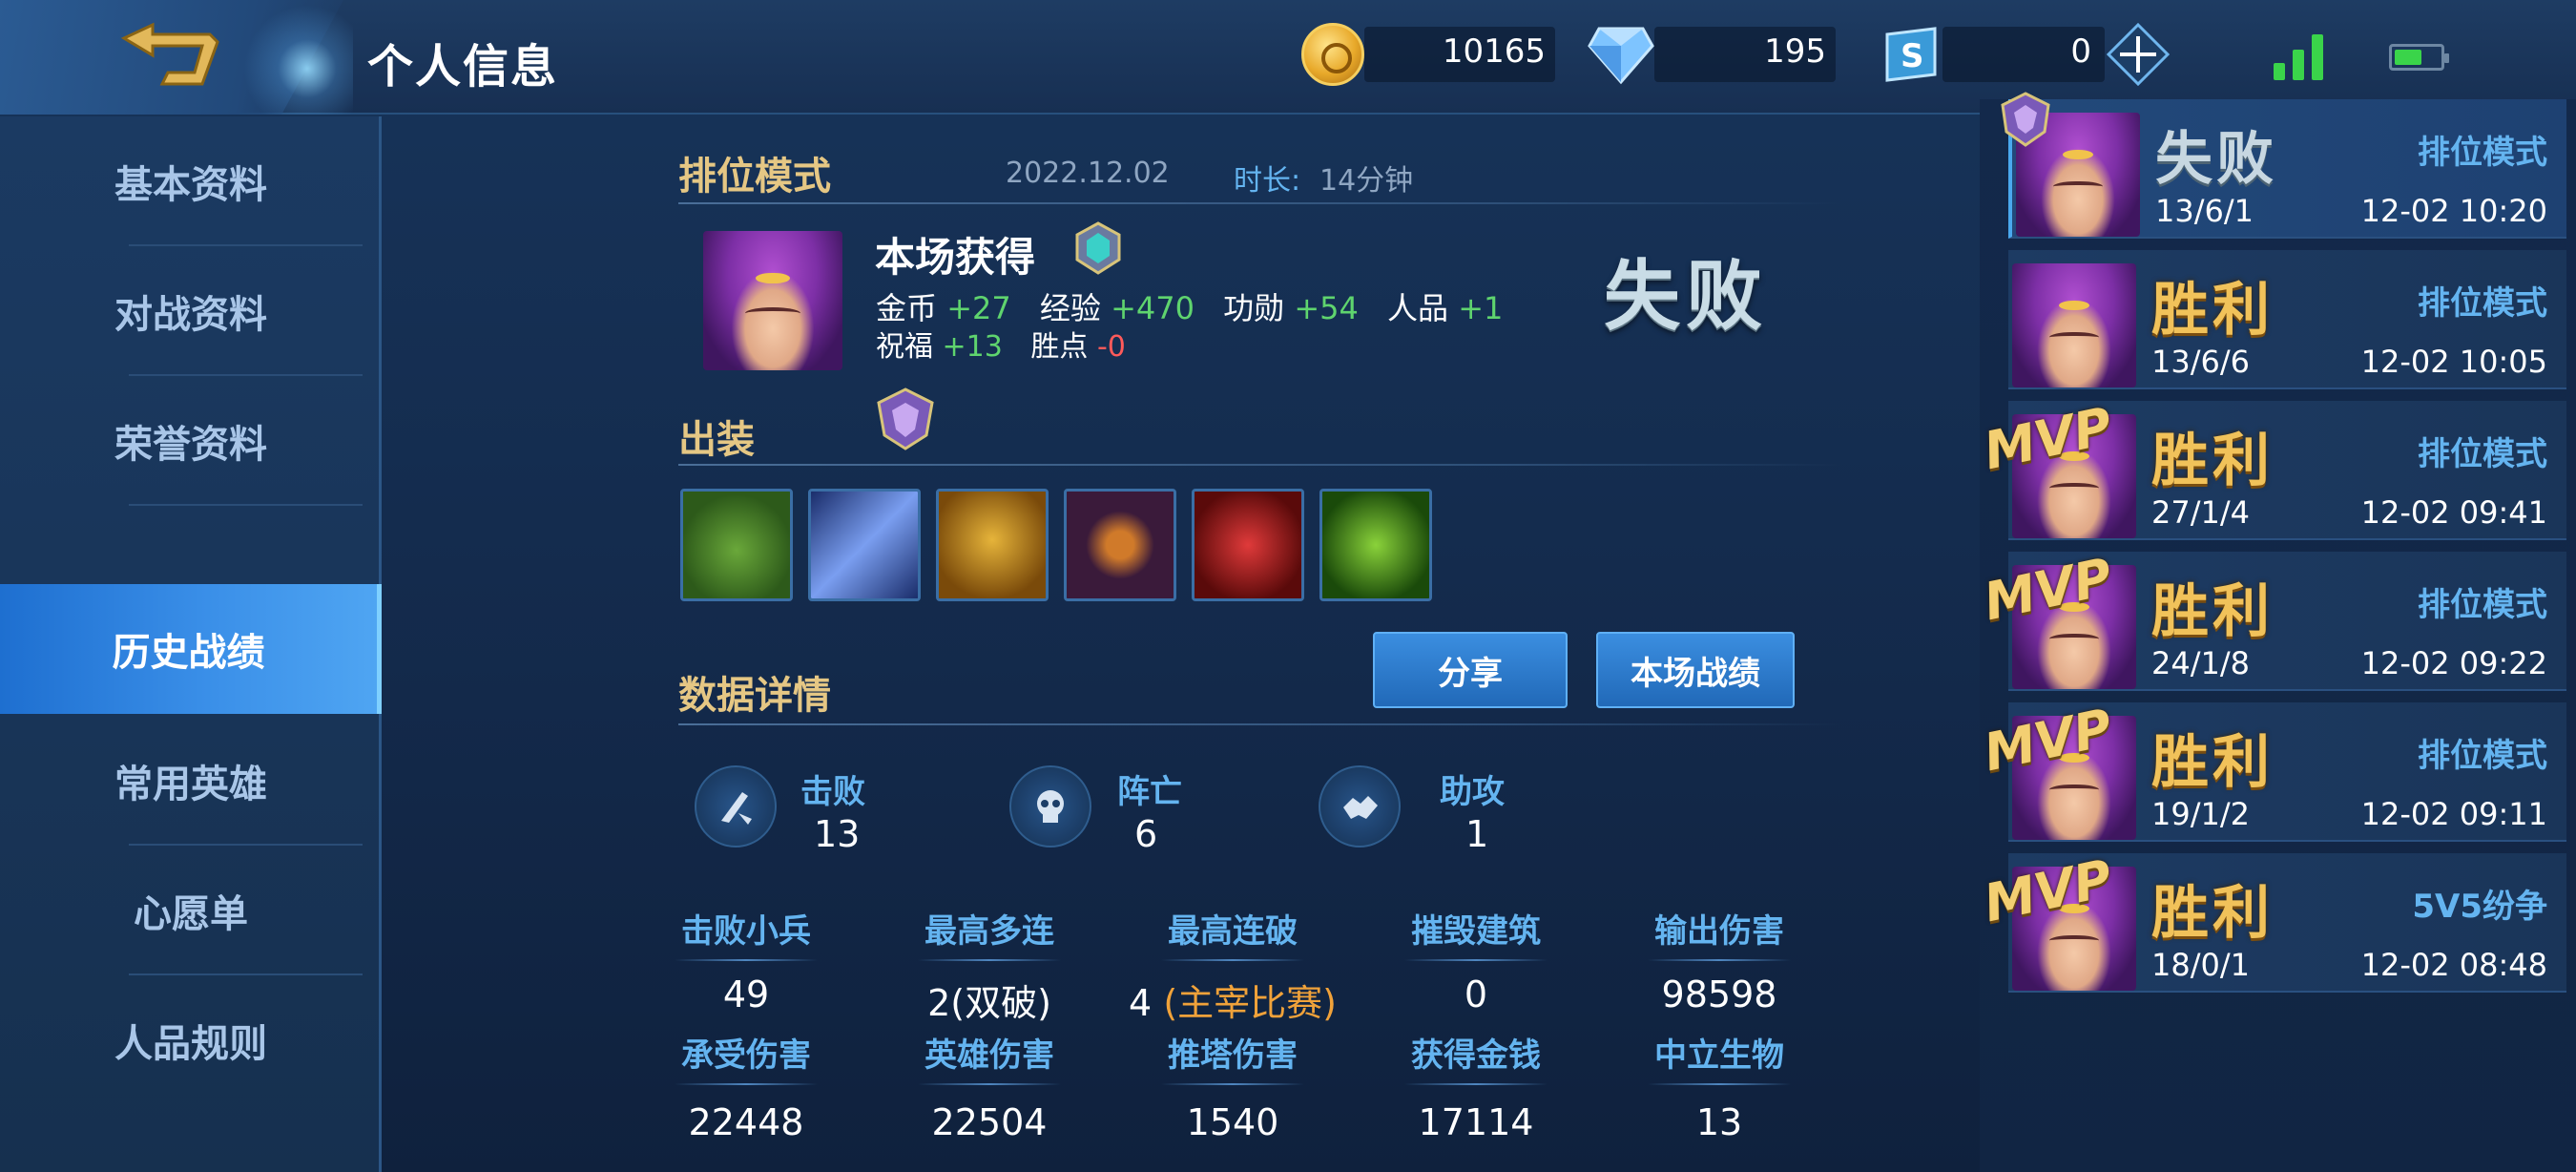 The height and width of the screenshot is (1172, 2576). What do you see at coordinates (1795, 51) in the screenshot?
I see `diamond-value: 195` at bounding box center [1795, 51].